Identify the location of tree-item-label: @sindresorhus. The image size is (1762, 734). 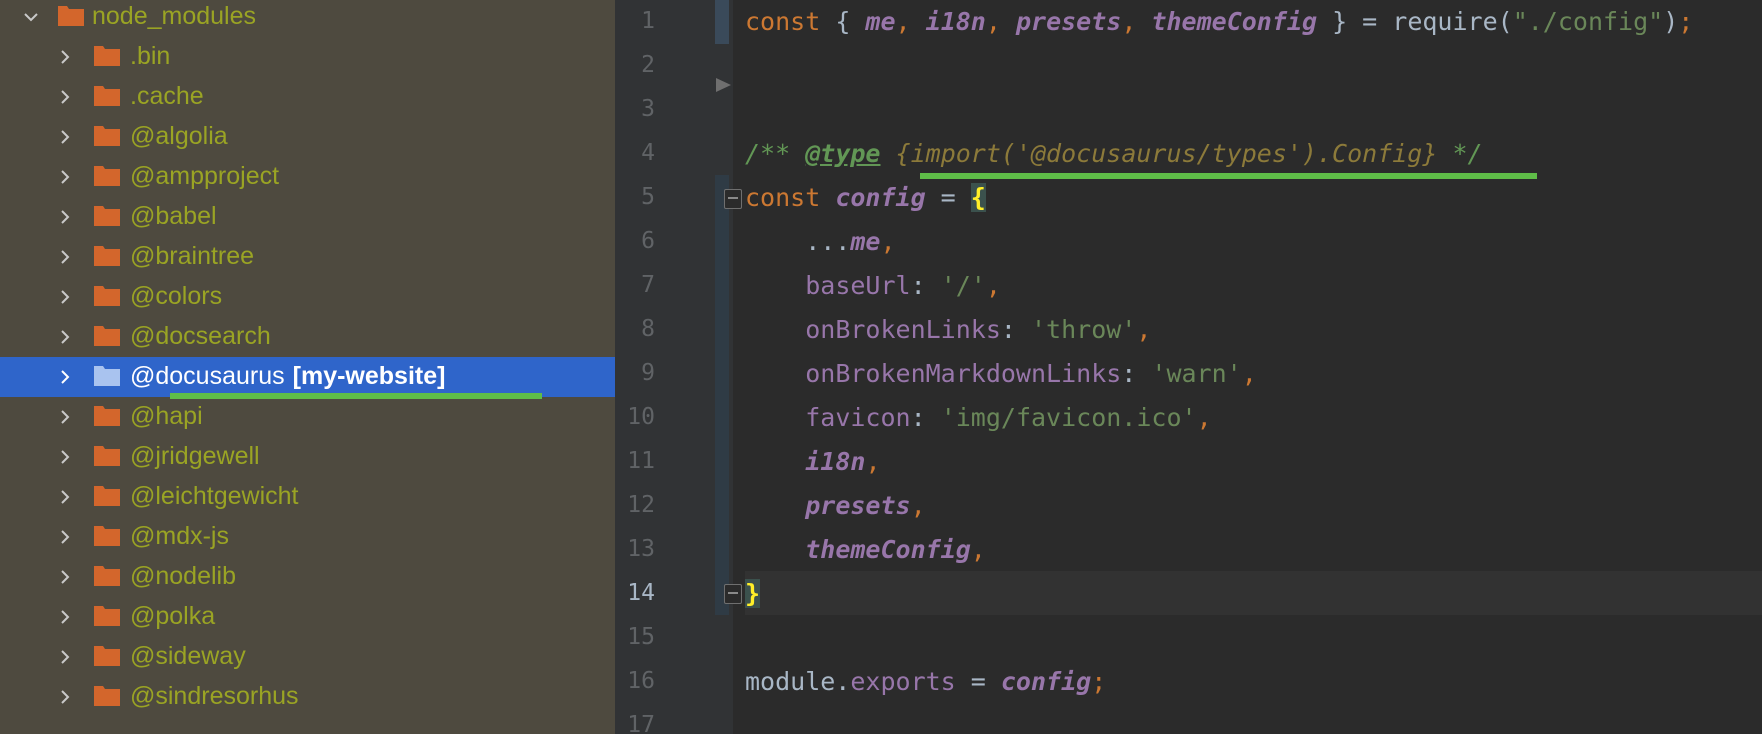
(214, 696).